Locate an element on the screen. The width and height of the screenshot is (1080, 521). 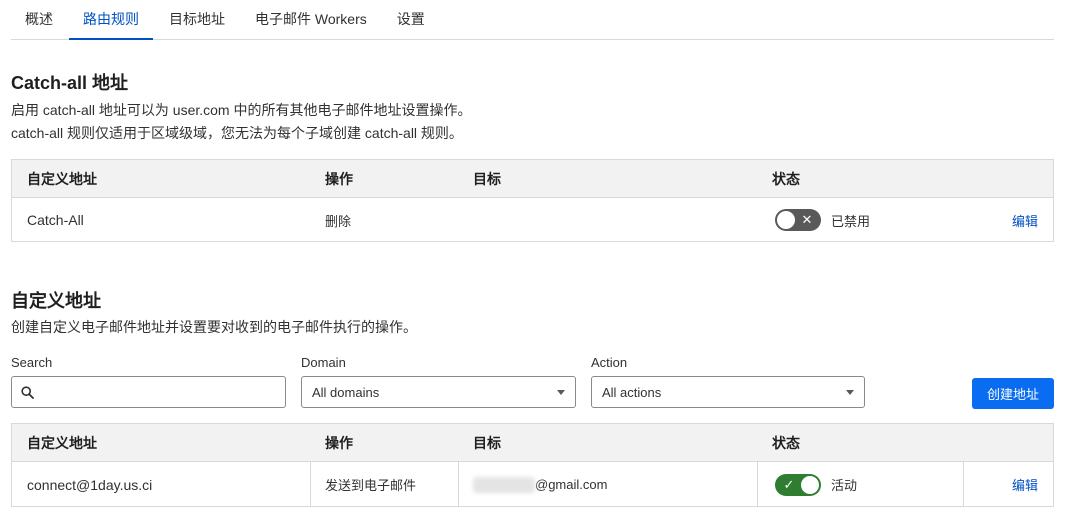
catchall-toggle: ✕ is located at coordinates (798, 220).